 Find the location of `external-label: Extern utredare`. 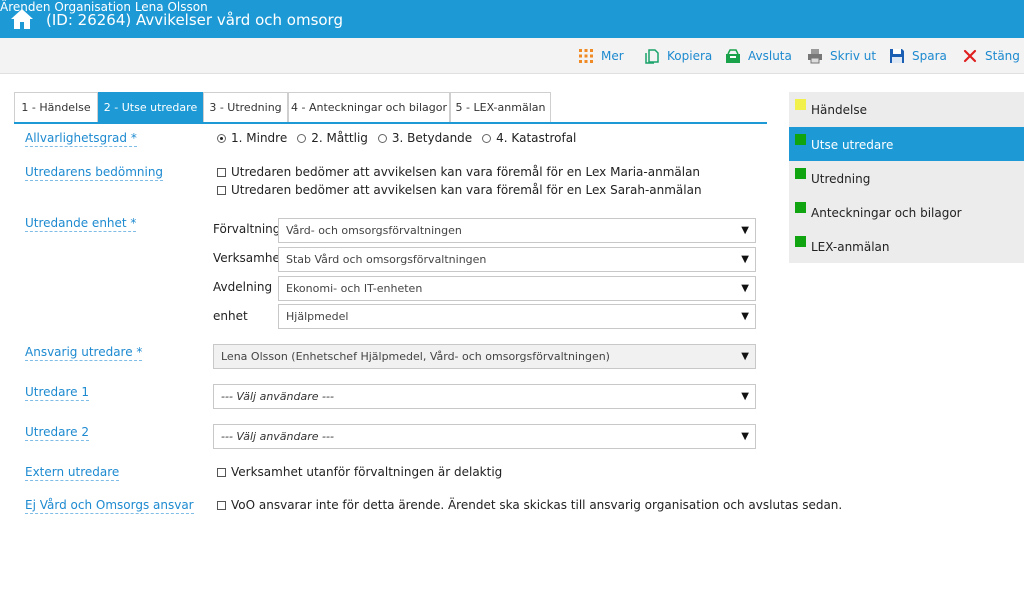

external-label: Extern utredare is located at coordinates (72, 473).